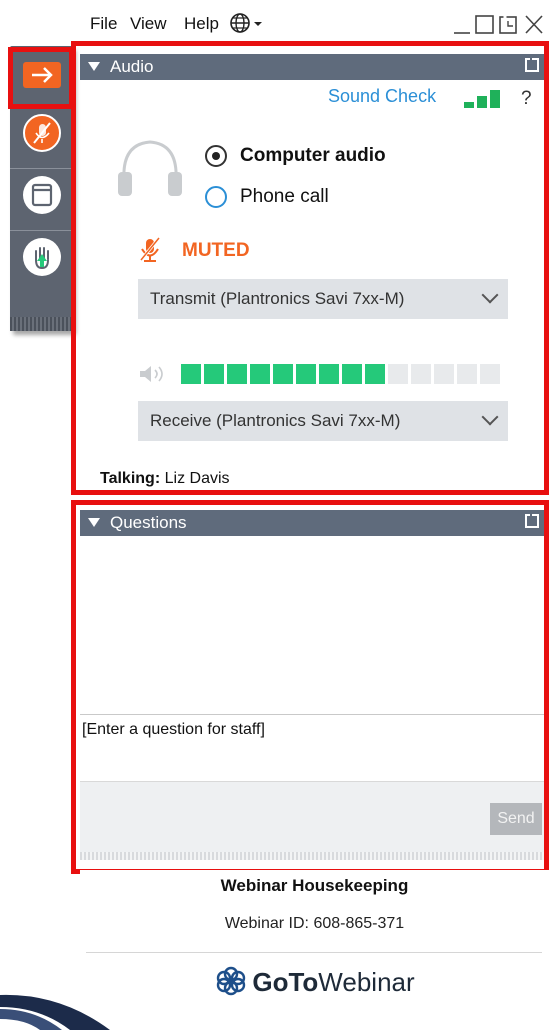  What do you see at coordinates (216, 250) in the screenshot?
I see `muted-status: MUTED` at bounding box center [216, 250].